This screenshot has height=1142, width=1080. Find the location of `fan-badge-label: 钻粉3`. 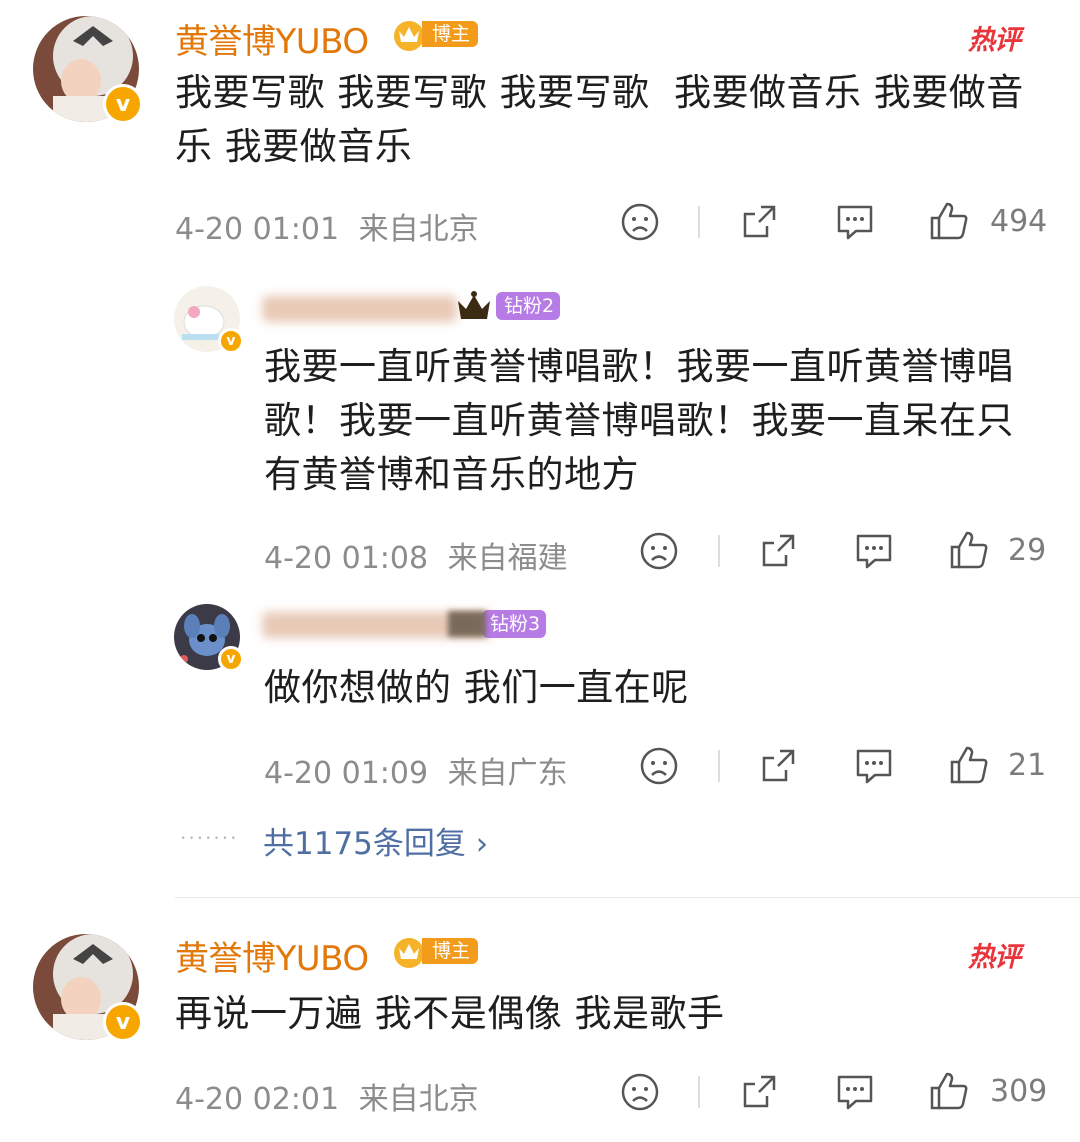

fan-badge-label: 钻粉3 is located at coordinates (514, 624).